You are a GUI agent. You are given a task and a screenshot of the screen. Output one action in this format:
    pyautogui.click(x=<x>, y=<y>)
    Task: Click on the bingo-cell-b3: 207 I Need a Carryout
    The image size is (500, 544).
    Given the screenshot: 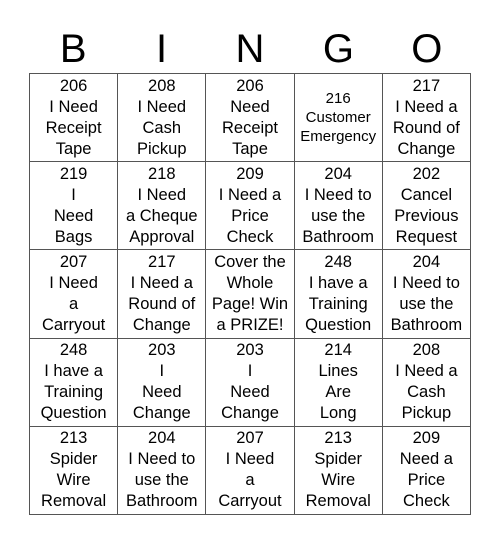 What is the action you would take?
    pyautogui.click(x=74, y=294)
    